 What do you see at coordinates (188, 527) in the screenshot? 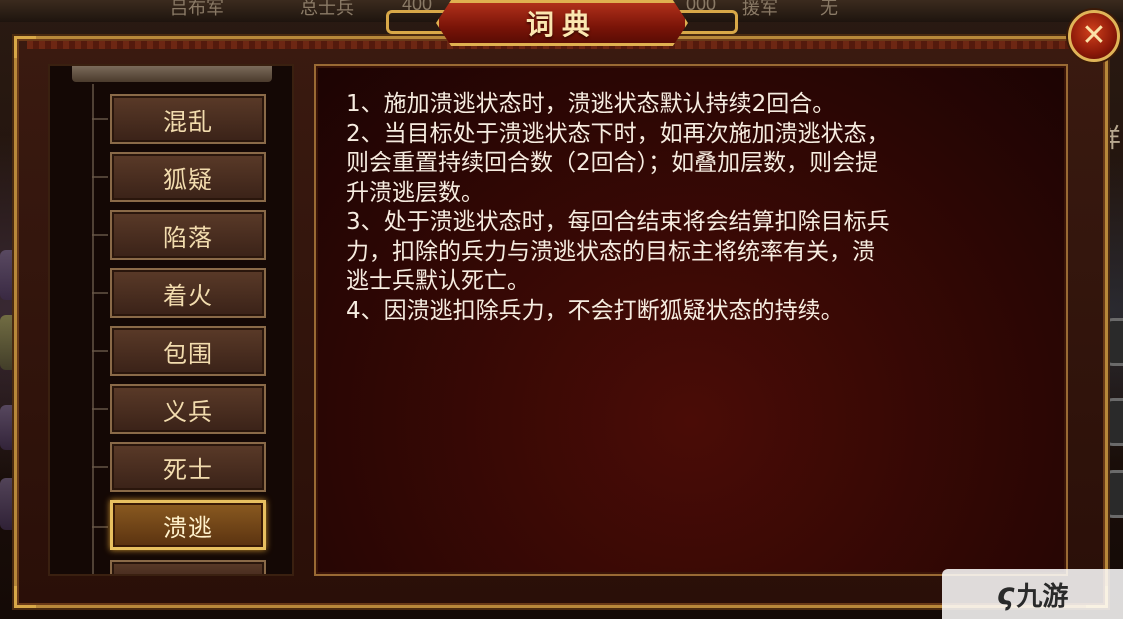
I see `term-item-label: 溃逃` at bounding box center [188, 527].